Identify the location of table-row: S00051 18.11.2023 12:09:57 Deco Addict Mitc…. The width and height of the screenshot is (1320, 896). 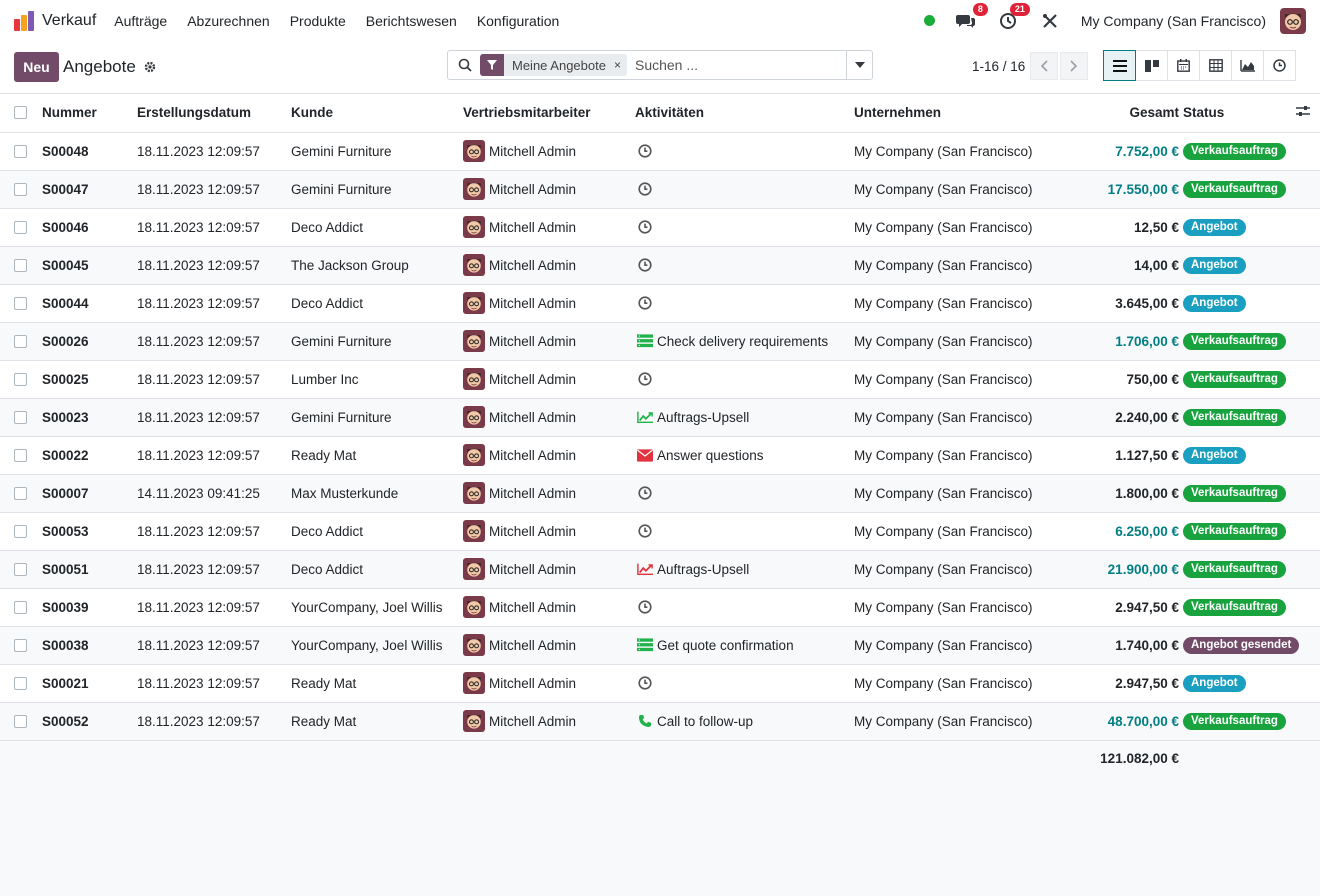
(660, 569).